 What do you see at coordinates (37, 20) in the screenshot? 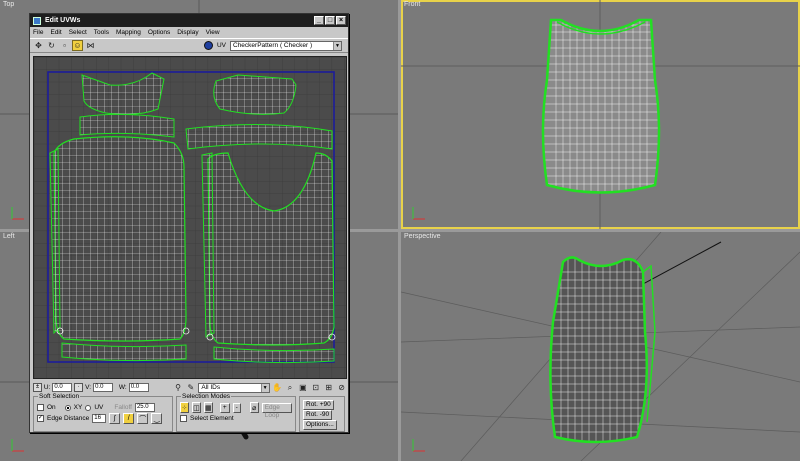
I see `app-icon` at bounding box center [37, 20].